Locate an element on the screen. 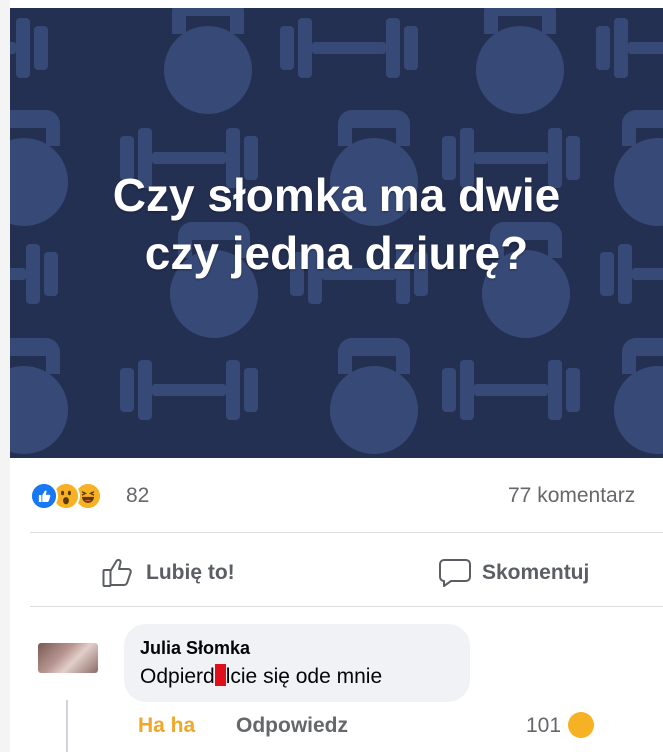 The width and height of the screenshot is (663, 752). reaction-count: 82 is located at coordinates (137, 496).